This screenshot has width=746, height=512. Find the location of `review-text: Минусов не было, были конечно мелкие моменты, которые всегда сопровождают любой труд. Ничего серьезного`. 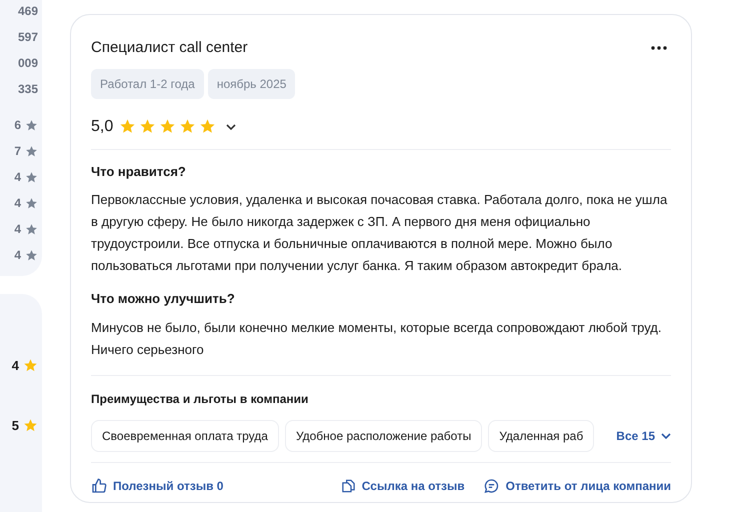

review-text: Минусов не было, были конечно мелкие моменты, которые всегда сопровождают любой труд. Ничего серьезного is located at coordinates (377, 338).